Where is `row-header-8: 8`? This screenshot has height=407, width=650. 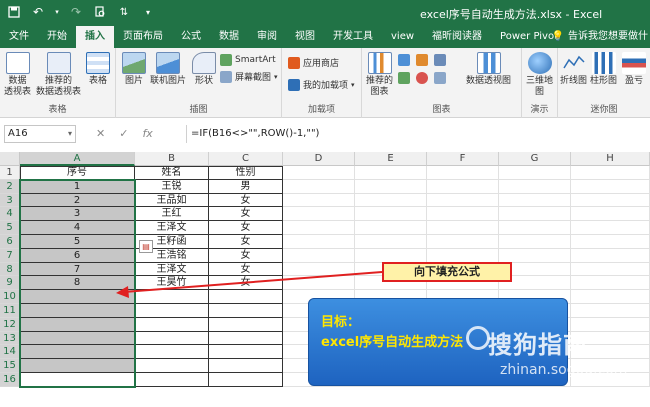 row-header-8: 8 is located at coordinates (10, 269).